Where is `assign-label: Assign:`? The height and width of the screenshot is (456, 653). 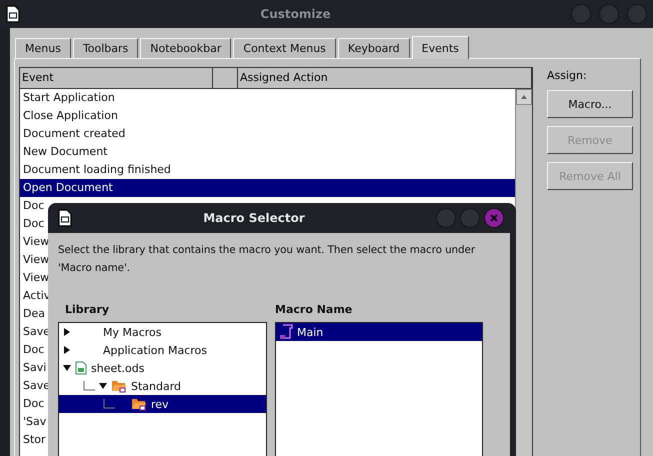
assign-label: Assign: is located at coordinates (567, 75).